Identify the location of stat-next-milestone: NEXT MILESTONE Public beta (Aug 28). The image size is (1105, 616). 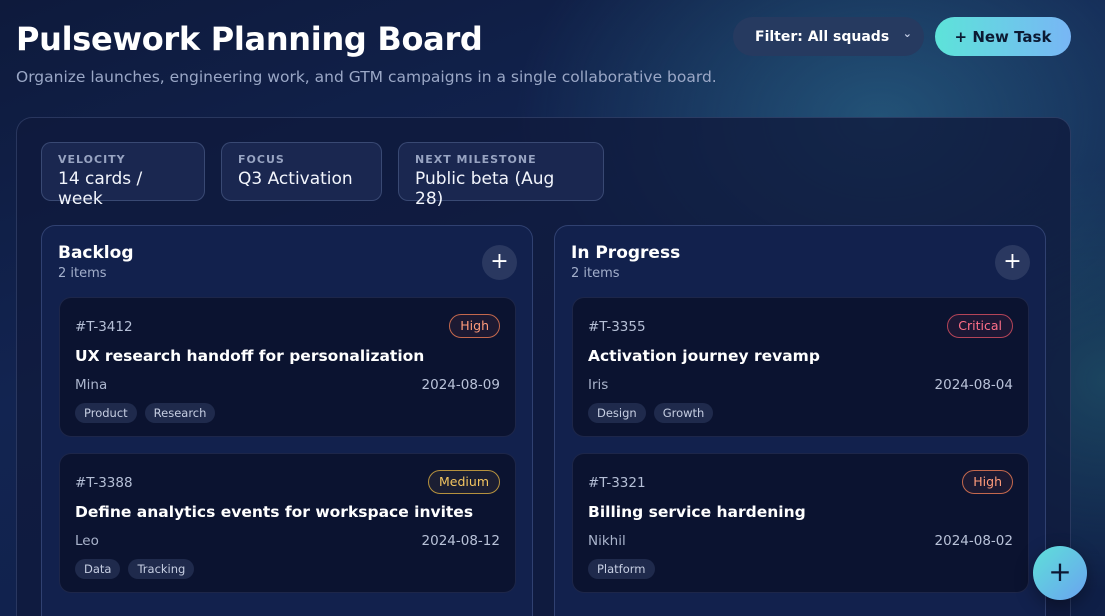
(501, 175).